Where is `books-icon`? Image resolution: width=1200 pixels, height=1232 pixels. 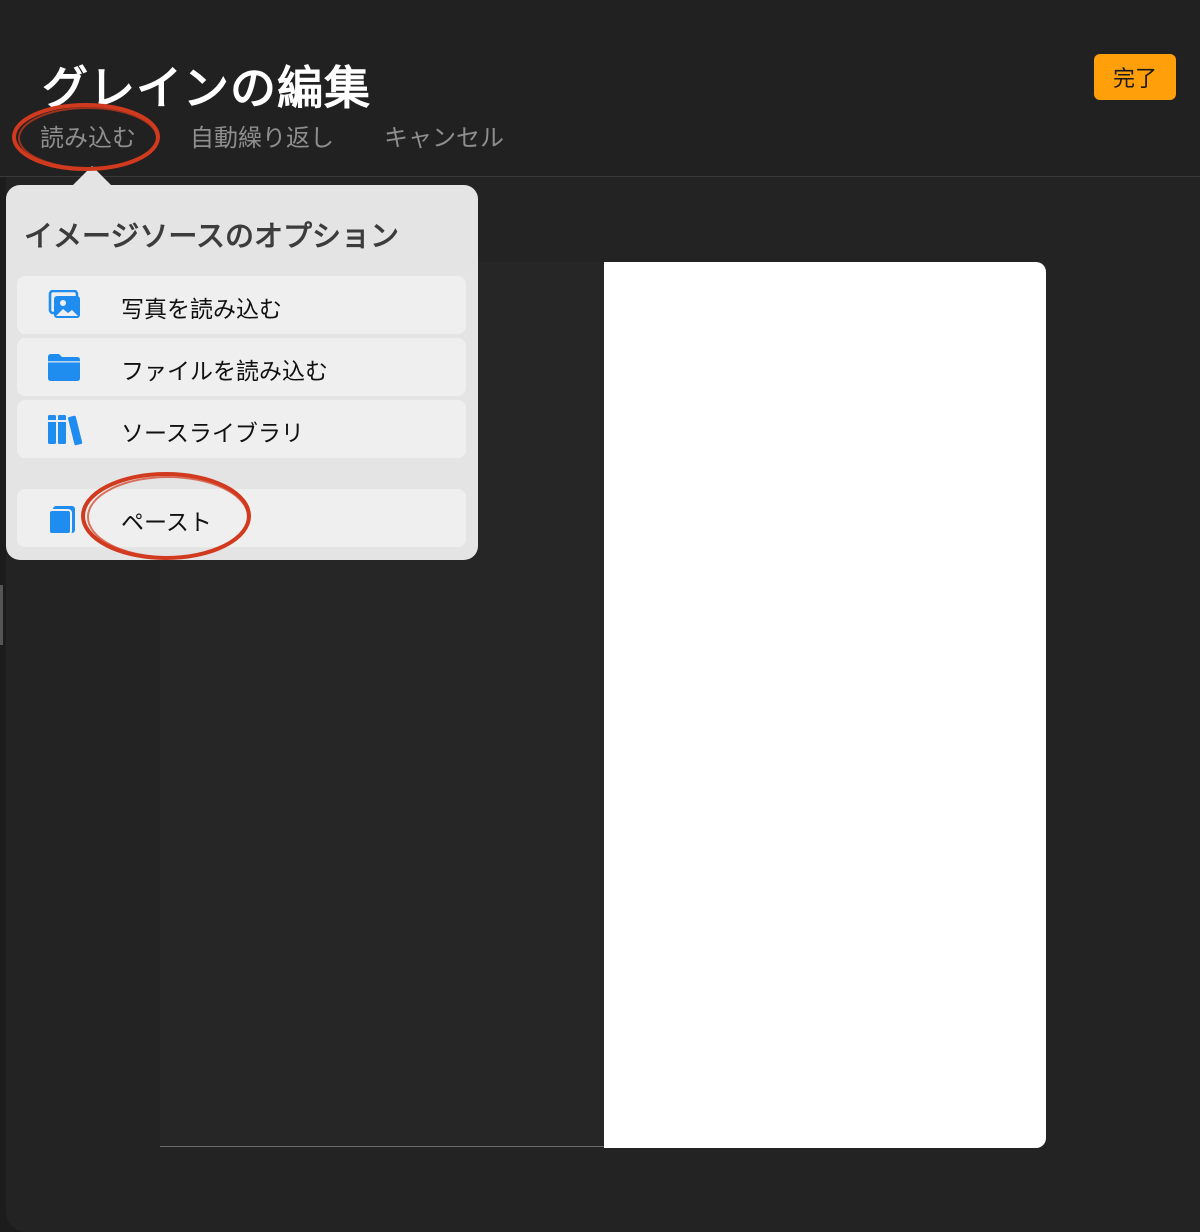 books-icon is located at coordinates (65, 430).